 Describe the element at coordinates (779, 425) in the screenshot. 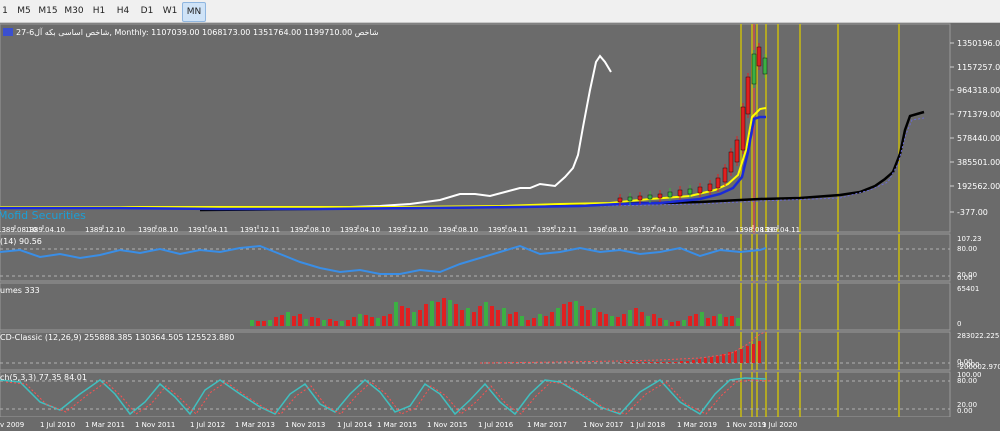

I see `time-label: 1 Jul 2020` at that location.